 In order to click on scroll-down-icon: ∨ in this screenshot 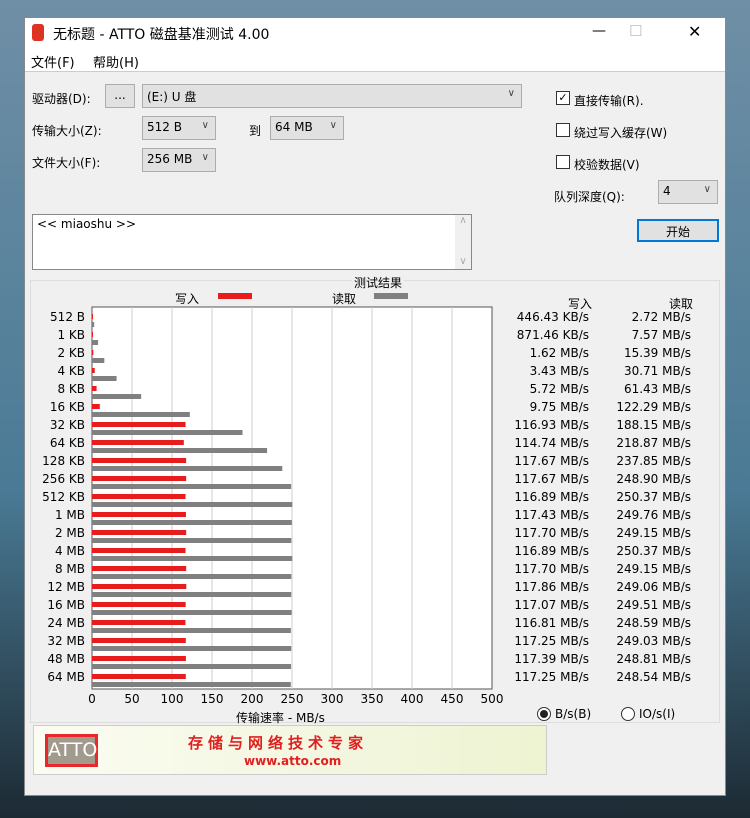, I will do `click(463, 261)`.